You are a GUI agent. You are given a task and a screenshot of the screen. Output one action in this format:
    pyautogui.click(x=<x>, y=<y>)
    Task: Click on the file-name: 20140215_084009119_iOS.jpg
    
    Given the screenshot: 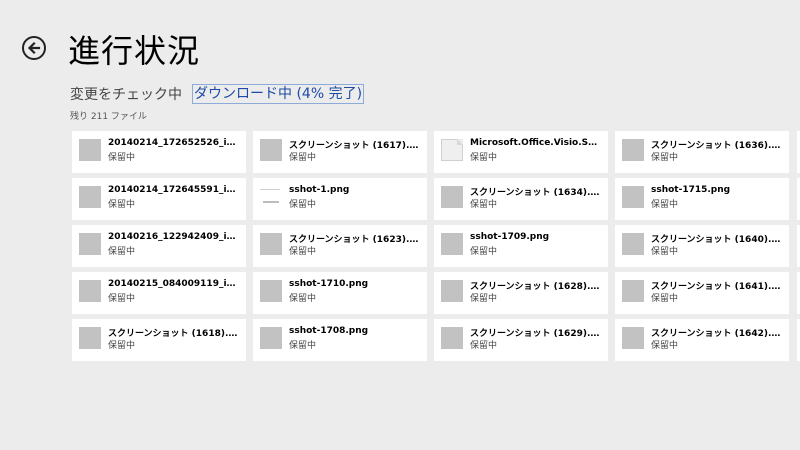 What is the action you would take?
    pyautogui.click(x=174, y=284)
    